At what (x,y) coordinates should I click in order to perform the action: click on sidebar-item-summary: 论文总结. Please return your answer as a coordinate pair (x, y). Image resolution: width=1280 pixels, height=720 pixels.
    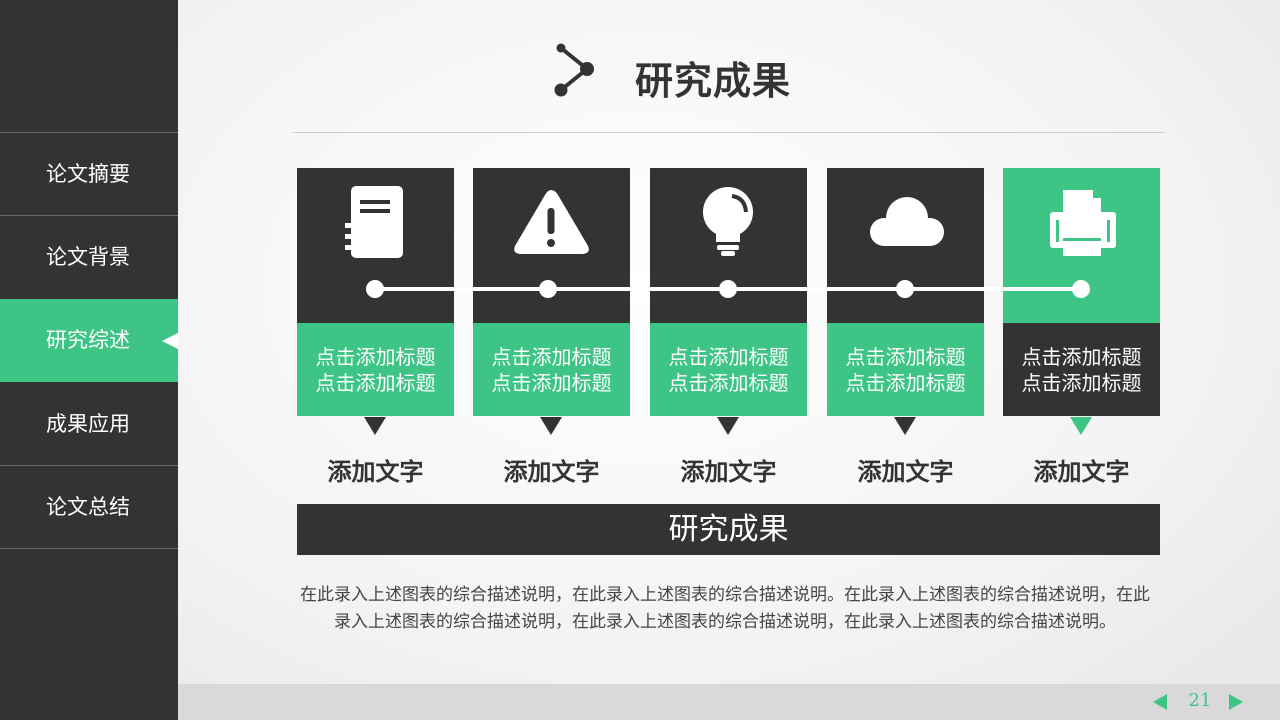
    Looking at the image, I should click on (89, 507).